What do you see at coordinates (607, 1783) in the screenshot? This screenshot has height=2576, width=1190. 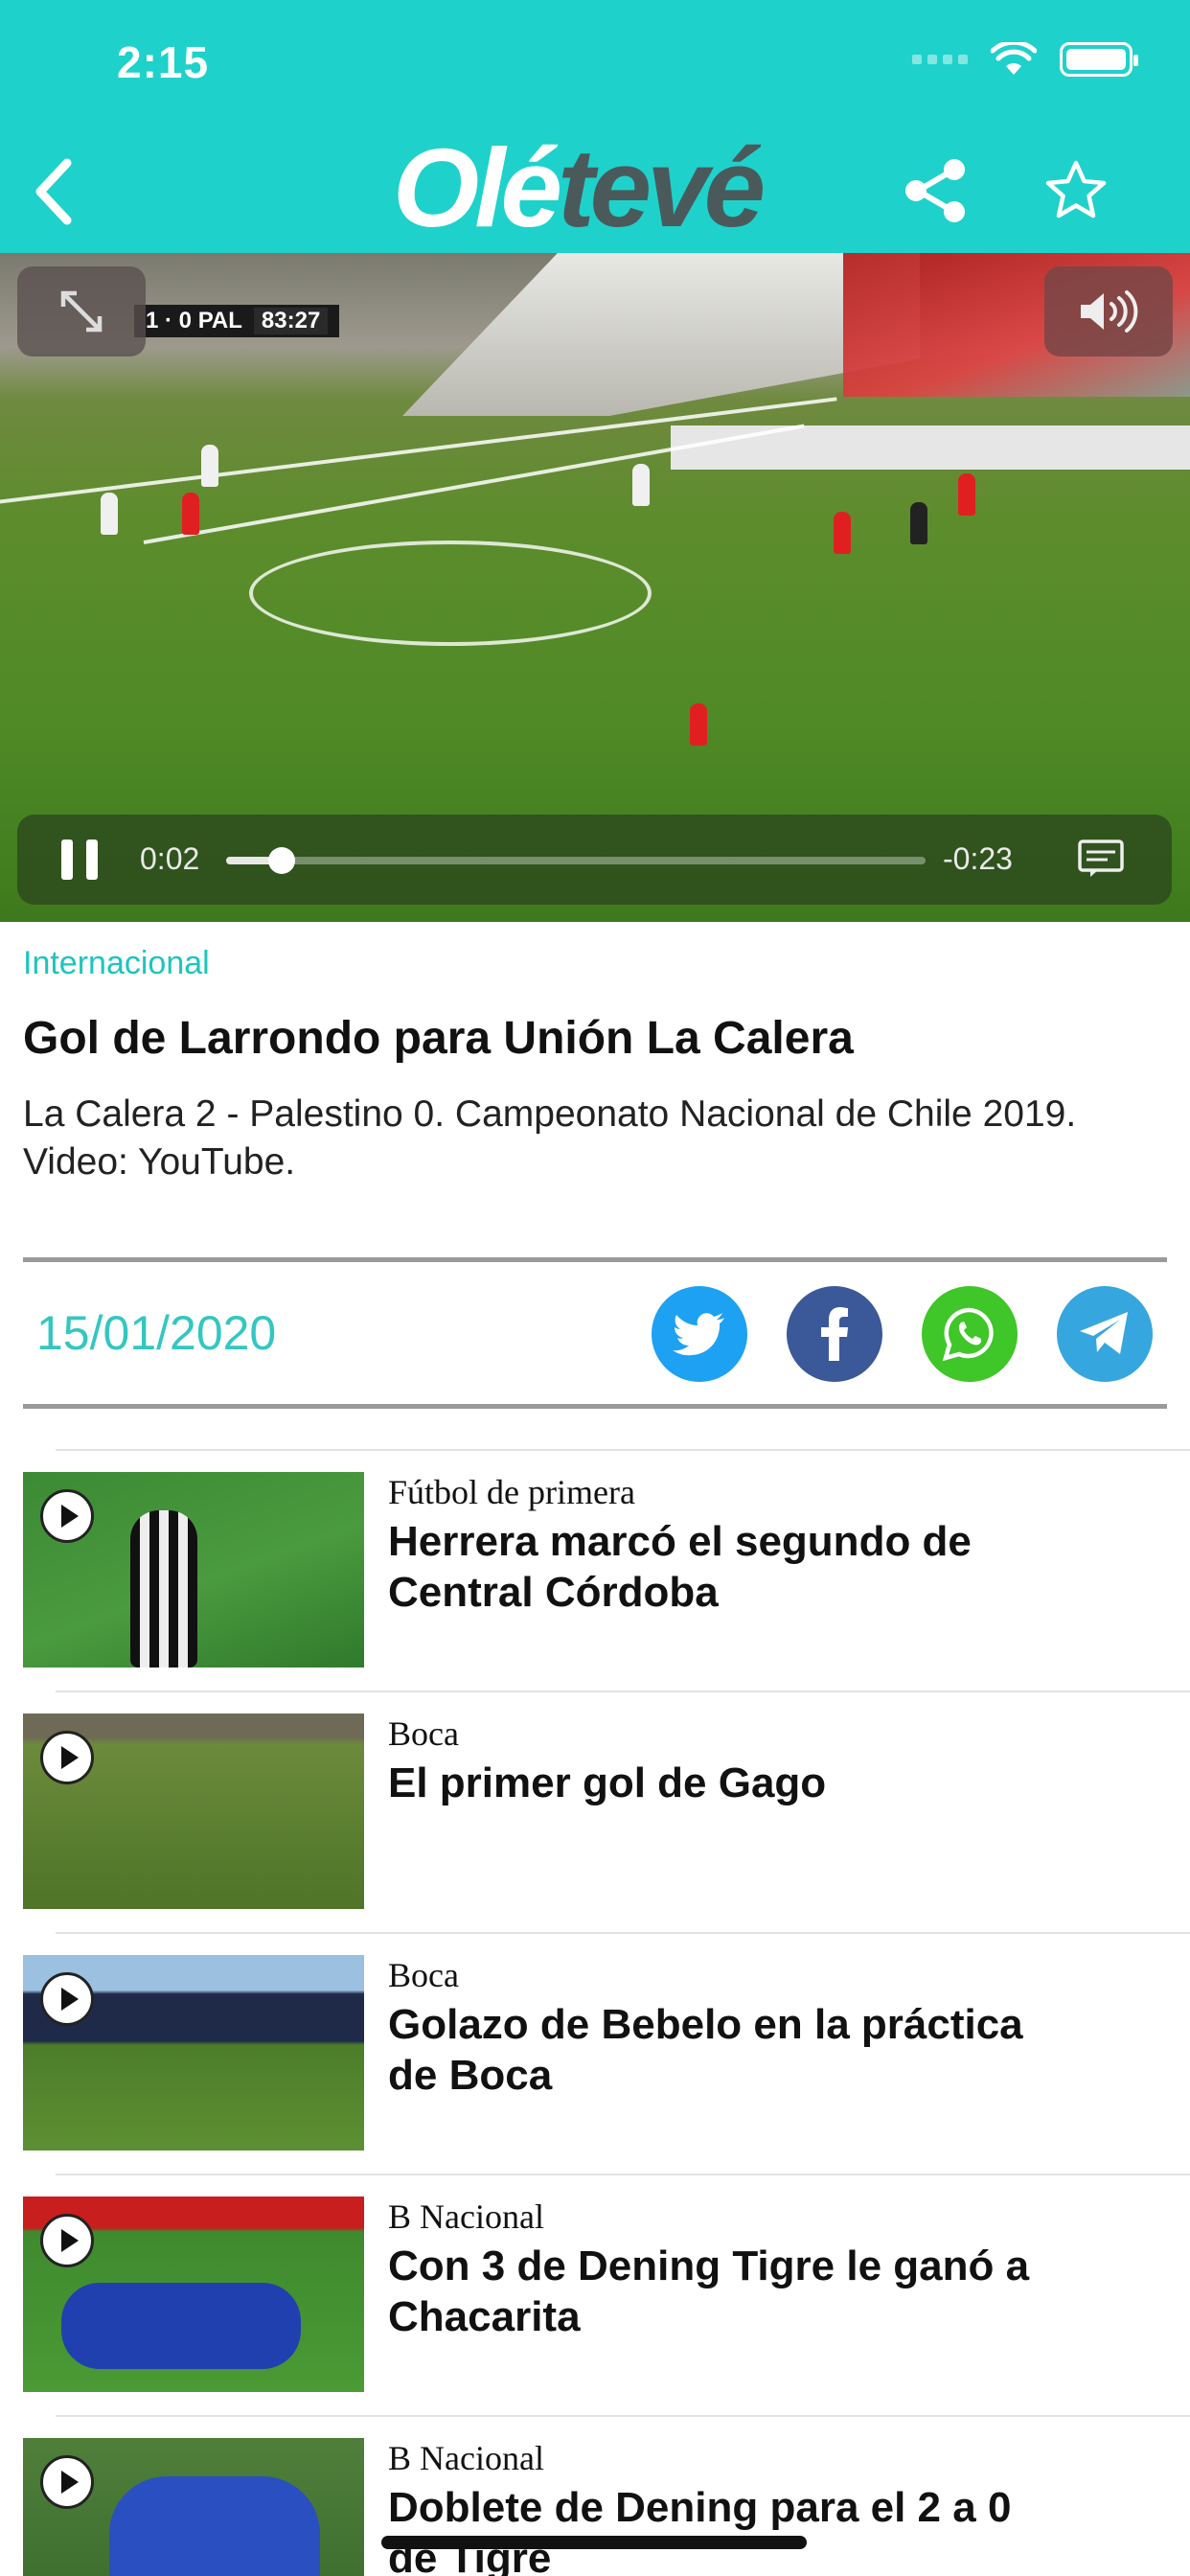 I see `related-title: El primer gol de Gago` at bounding box center [607, 1783].